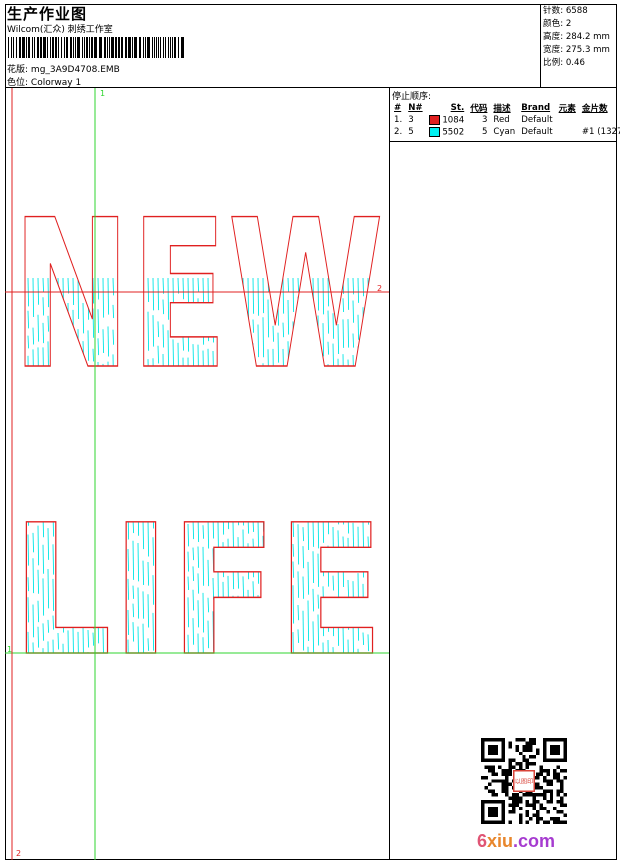 The image size is (620, 860). I want to click on colorway-value: Colorway 1, so click(56, 83).